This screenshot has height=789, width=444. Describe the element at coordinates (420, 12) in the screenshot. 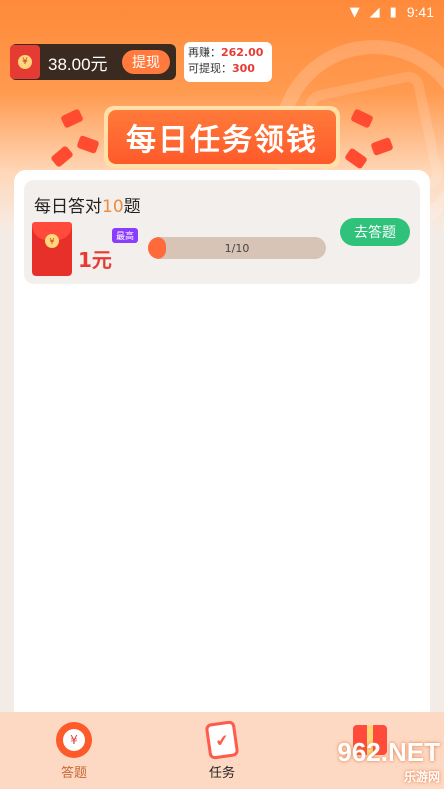

I see `clock: 9:41` at that location.